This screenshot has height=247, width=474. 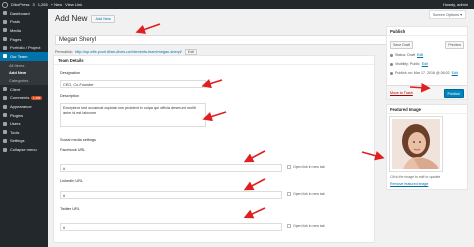 What do you see at coordinates (254, 184) in the screenshot?
I see `arrow-to-linkedin` at bounding box center [254, 184].